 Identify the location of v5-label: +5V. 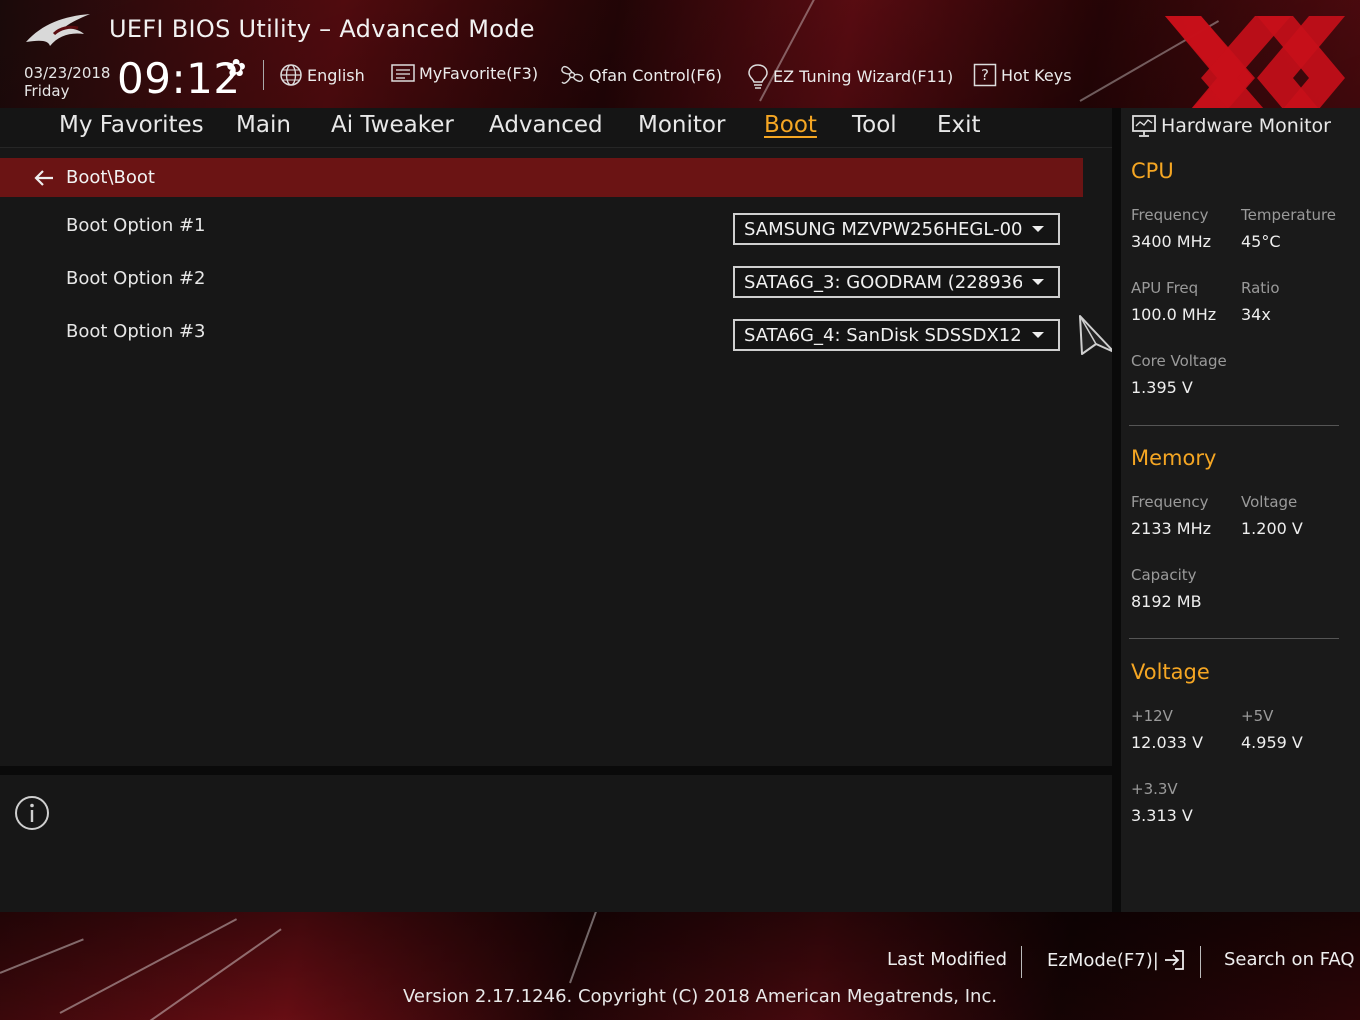
(1257, 716).